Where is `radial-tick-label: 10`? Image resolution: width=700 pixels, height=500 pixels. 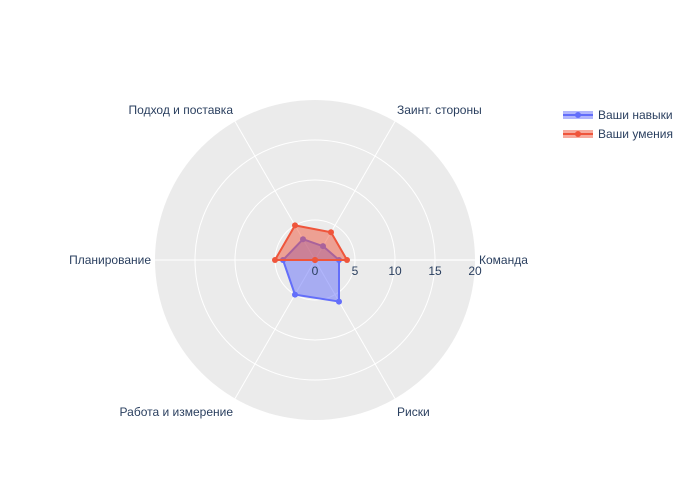 radial-tick-label: 10 is located at coordinates (395, 271).